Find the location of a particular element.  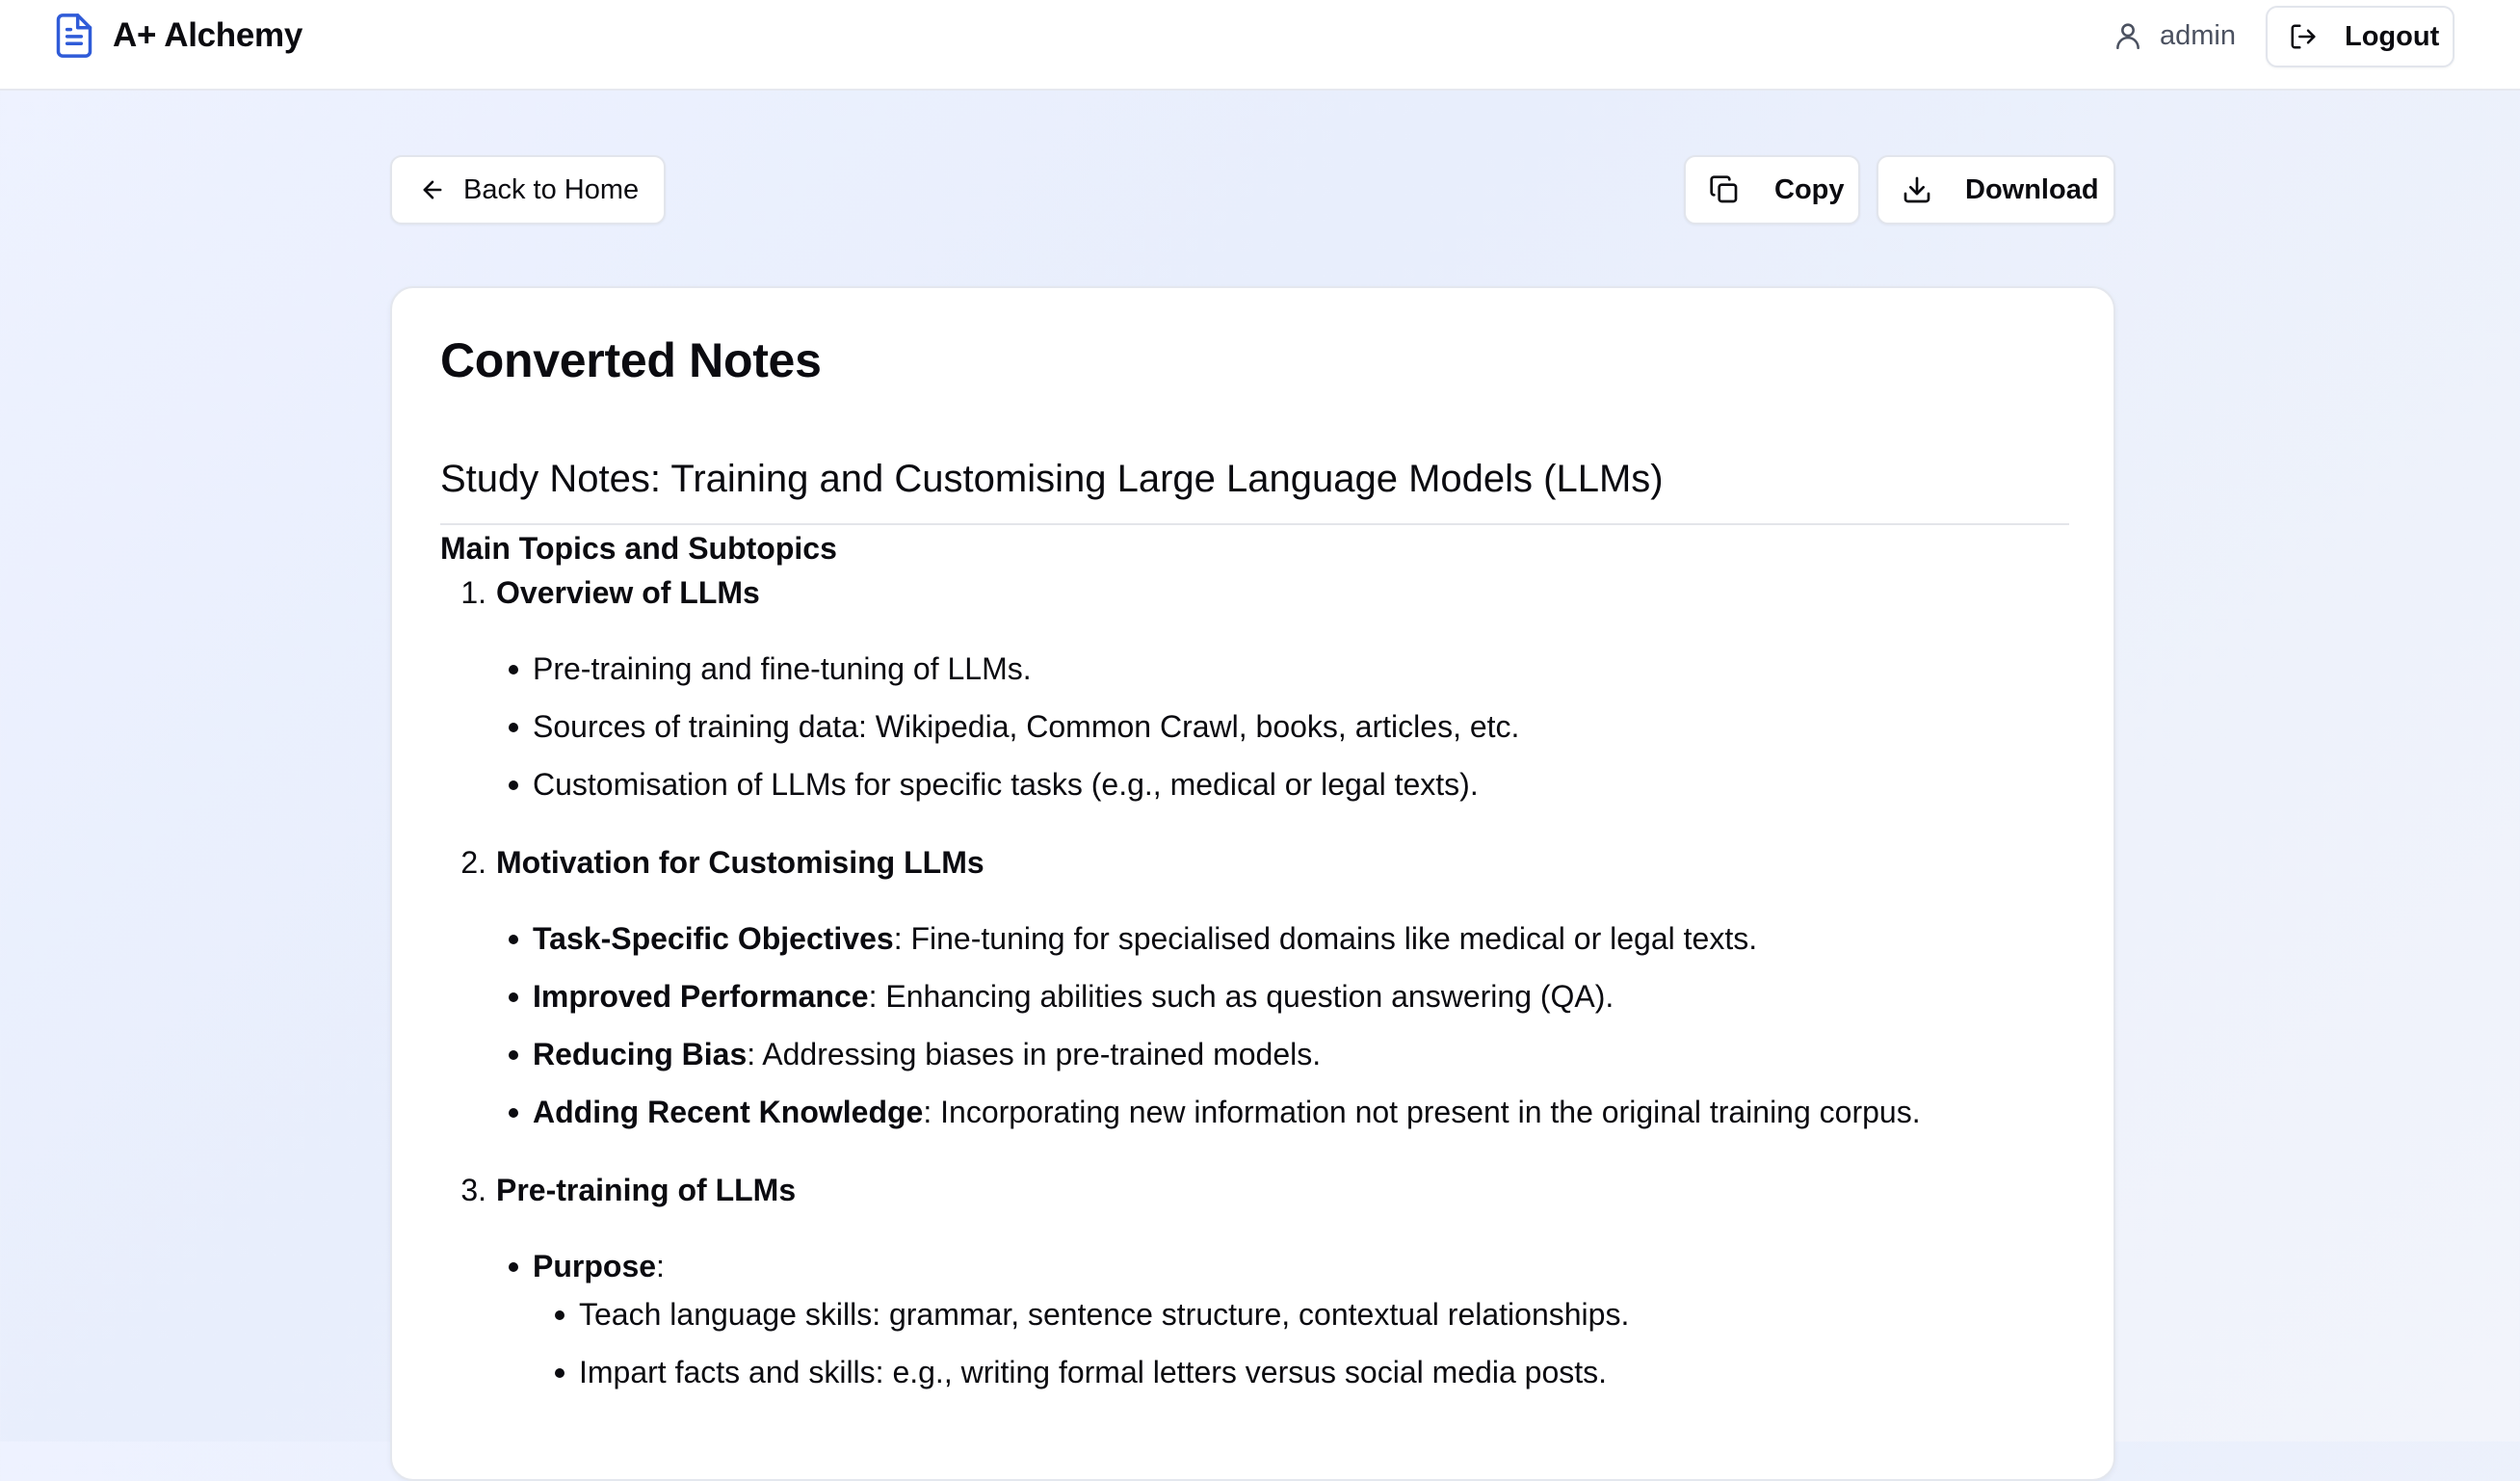

brand: A+ Alchemy is located at coordinates (178, 36).